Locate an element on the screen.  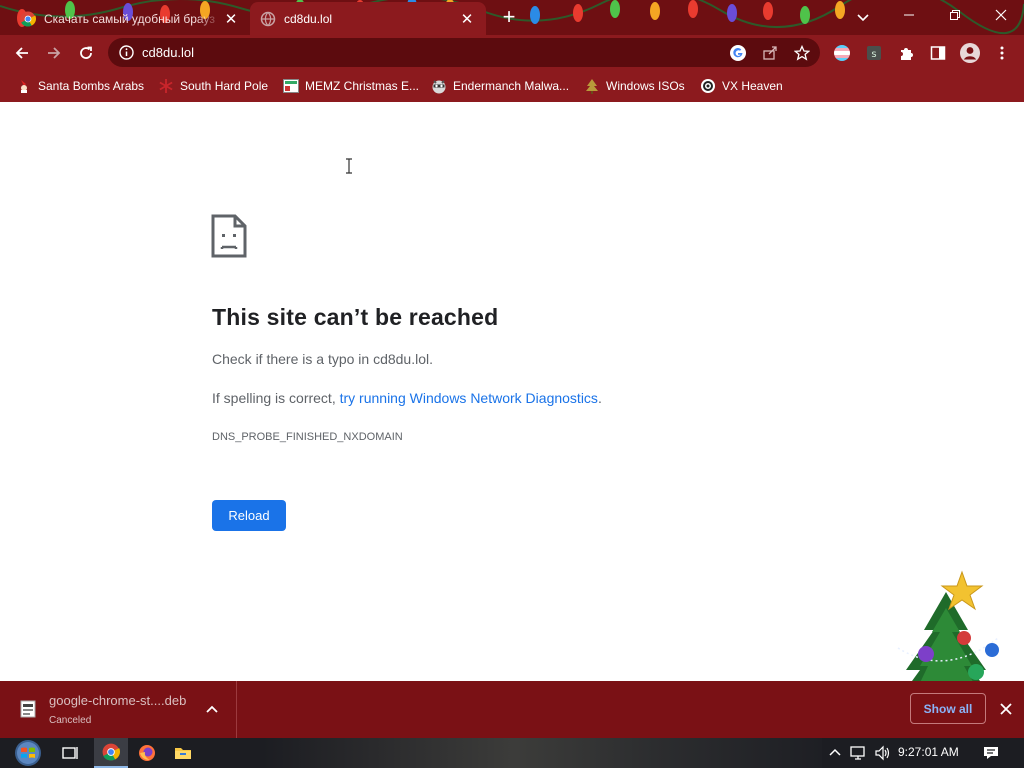
share-icon is located at coordinates (770, 53).